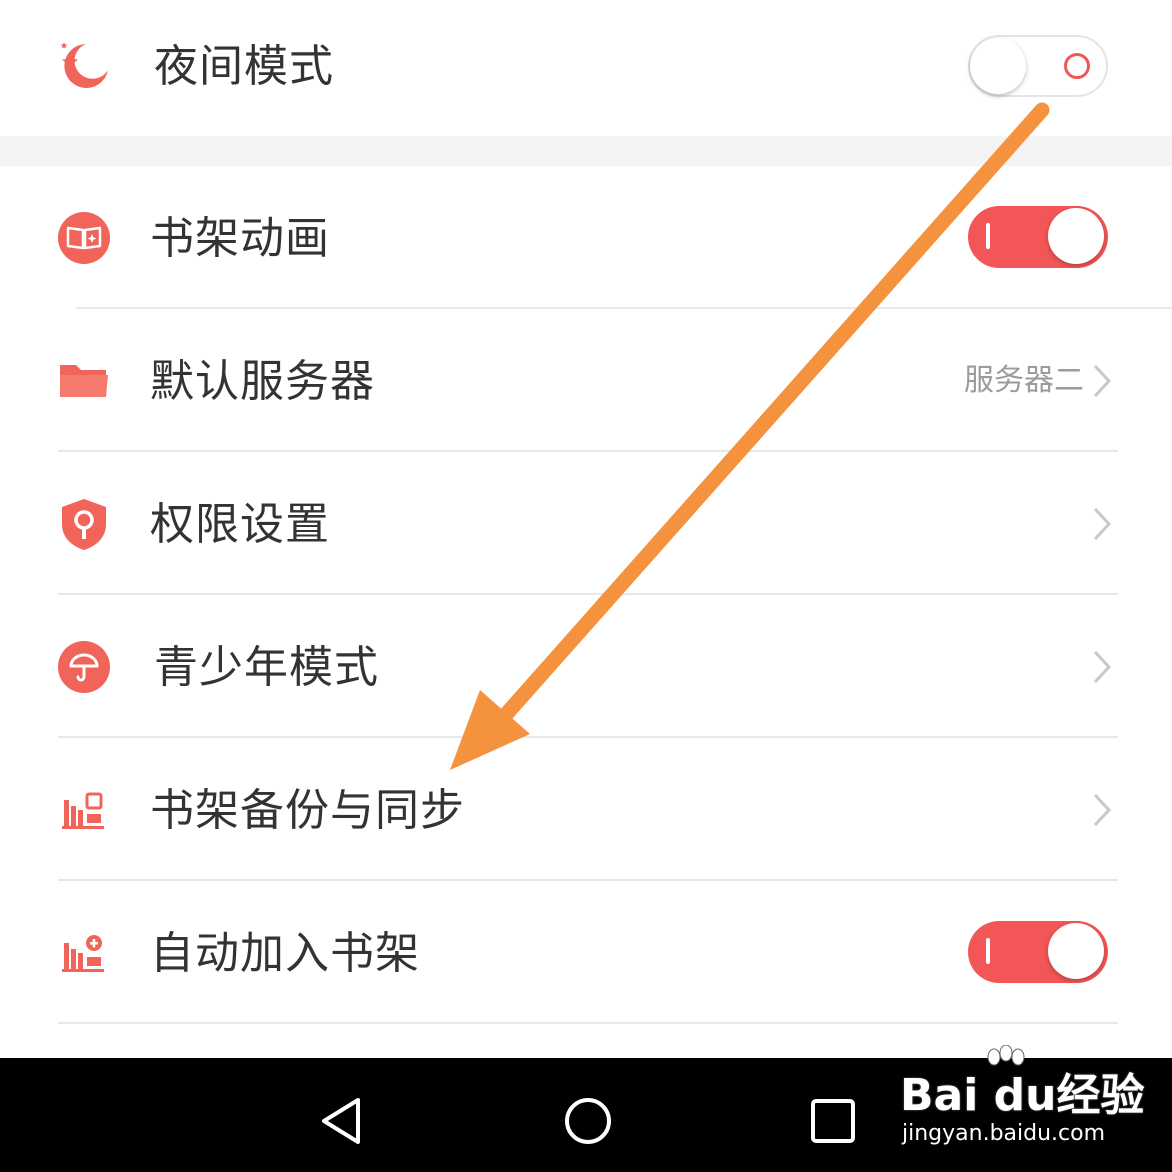 The width and height of the screenshot is (1172, 1172). I want to click on shield-key-icon, so click(84, 524).